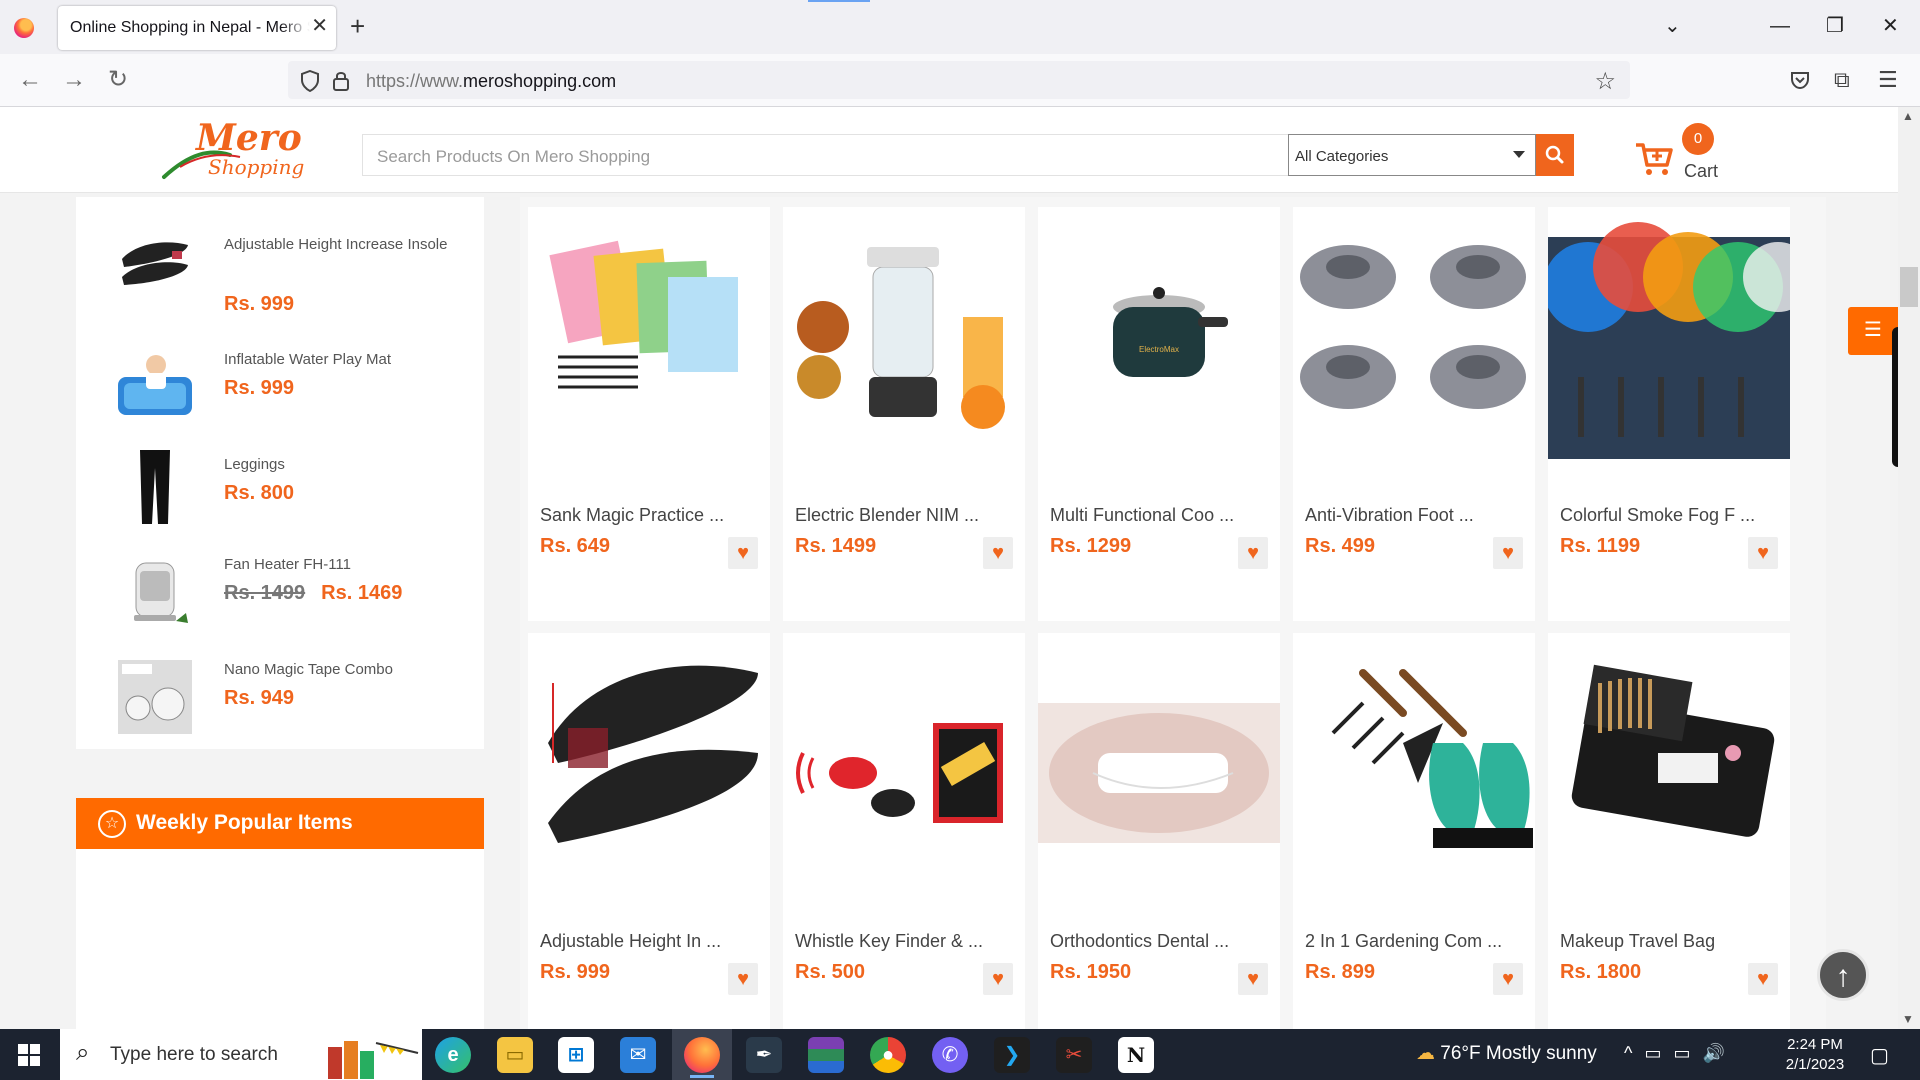 The image size is (1920, 1080). I want to click on product-card: Sank Magic Practice ... Rs. 649 ♥, so click(649, 414).